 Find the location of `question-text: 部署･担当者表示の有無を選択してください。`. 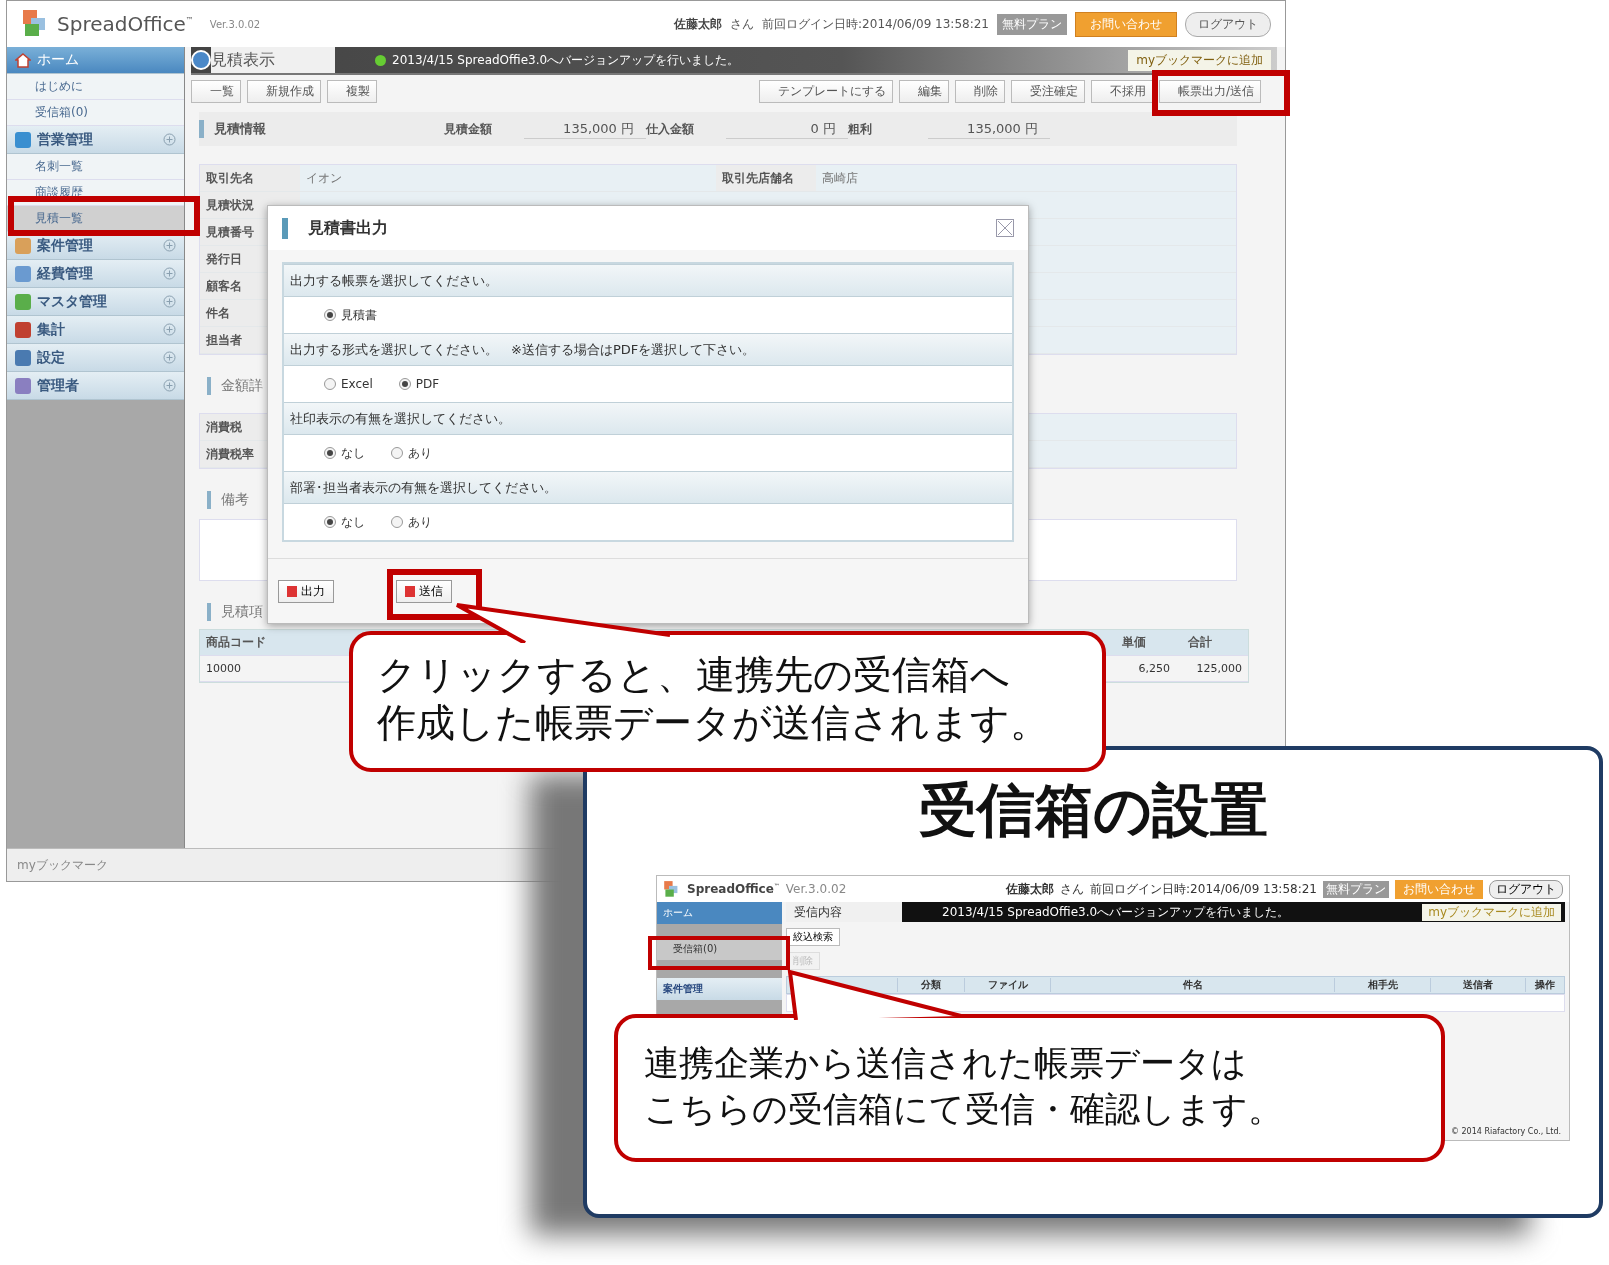

question-text: 部署･担当者表示の有無を選択してください。 is located at coordinates (648, 487).